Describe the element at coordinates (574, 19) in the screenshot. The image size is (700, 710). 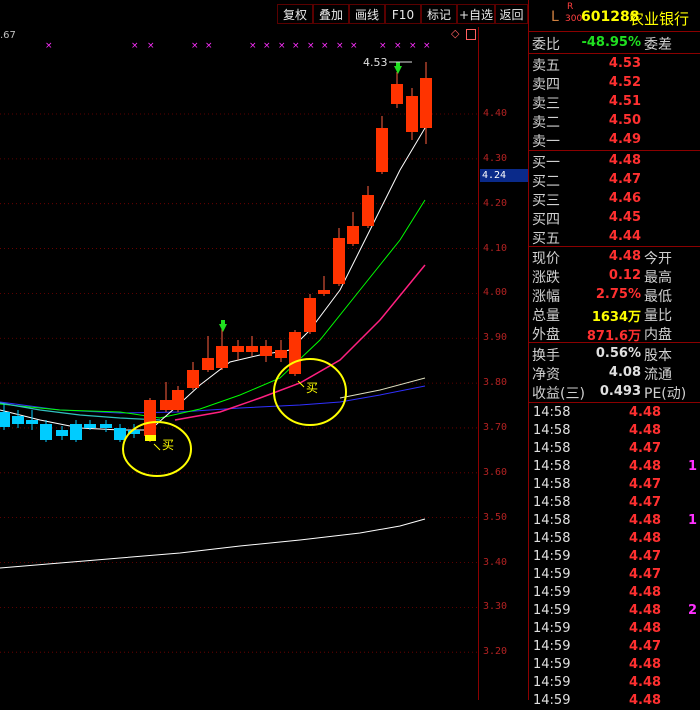
I see `flag-r-num: 300` at that location.